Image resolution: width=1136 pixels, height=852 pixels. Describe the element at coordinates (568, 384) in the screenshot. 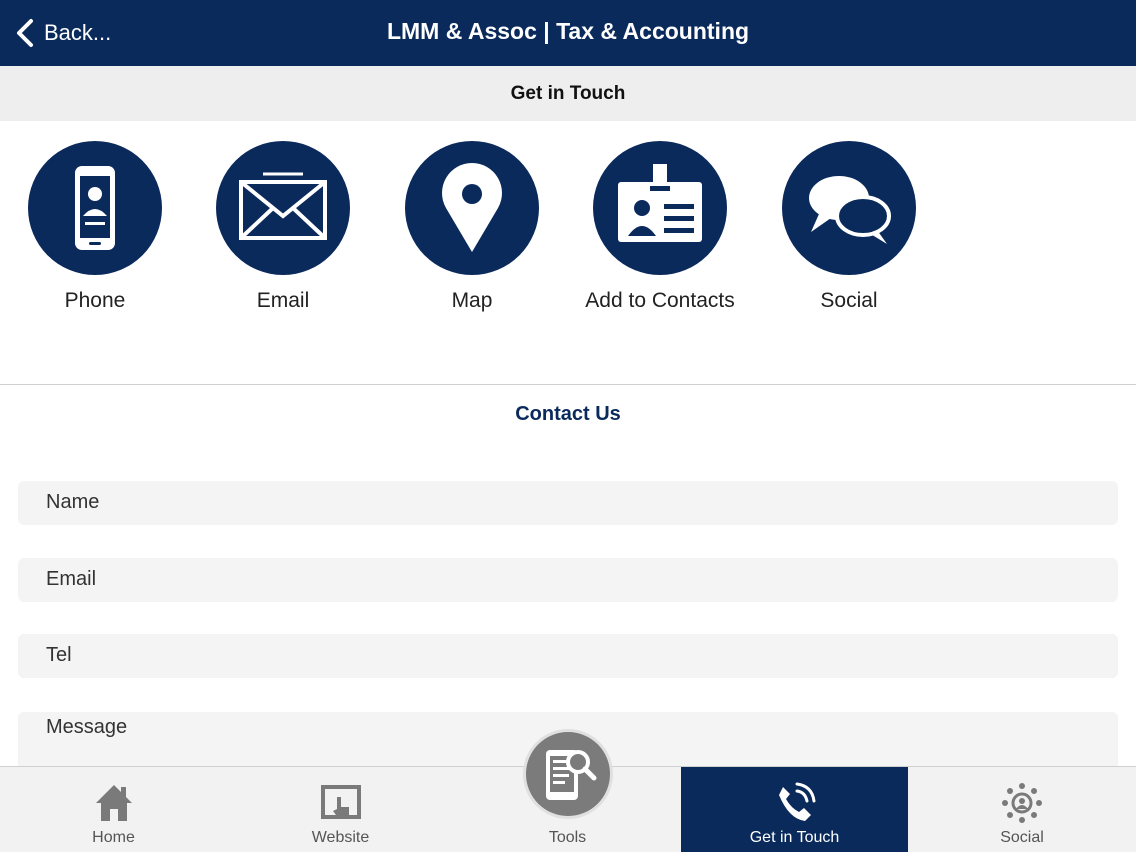

I see `divider` at that location.